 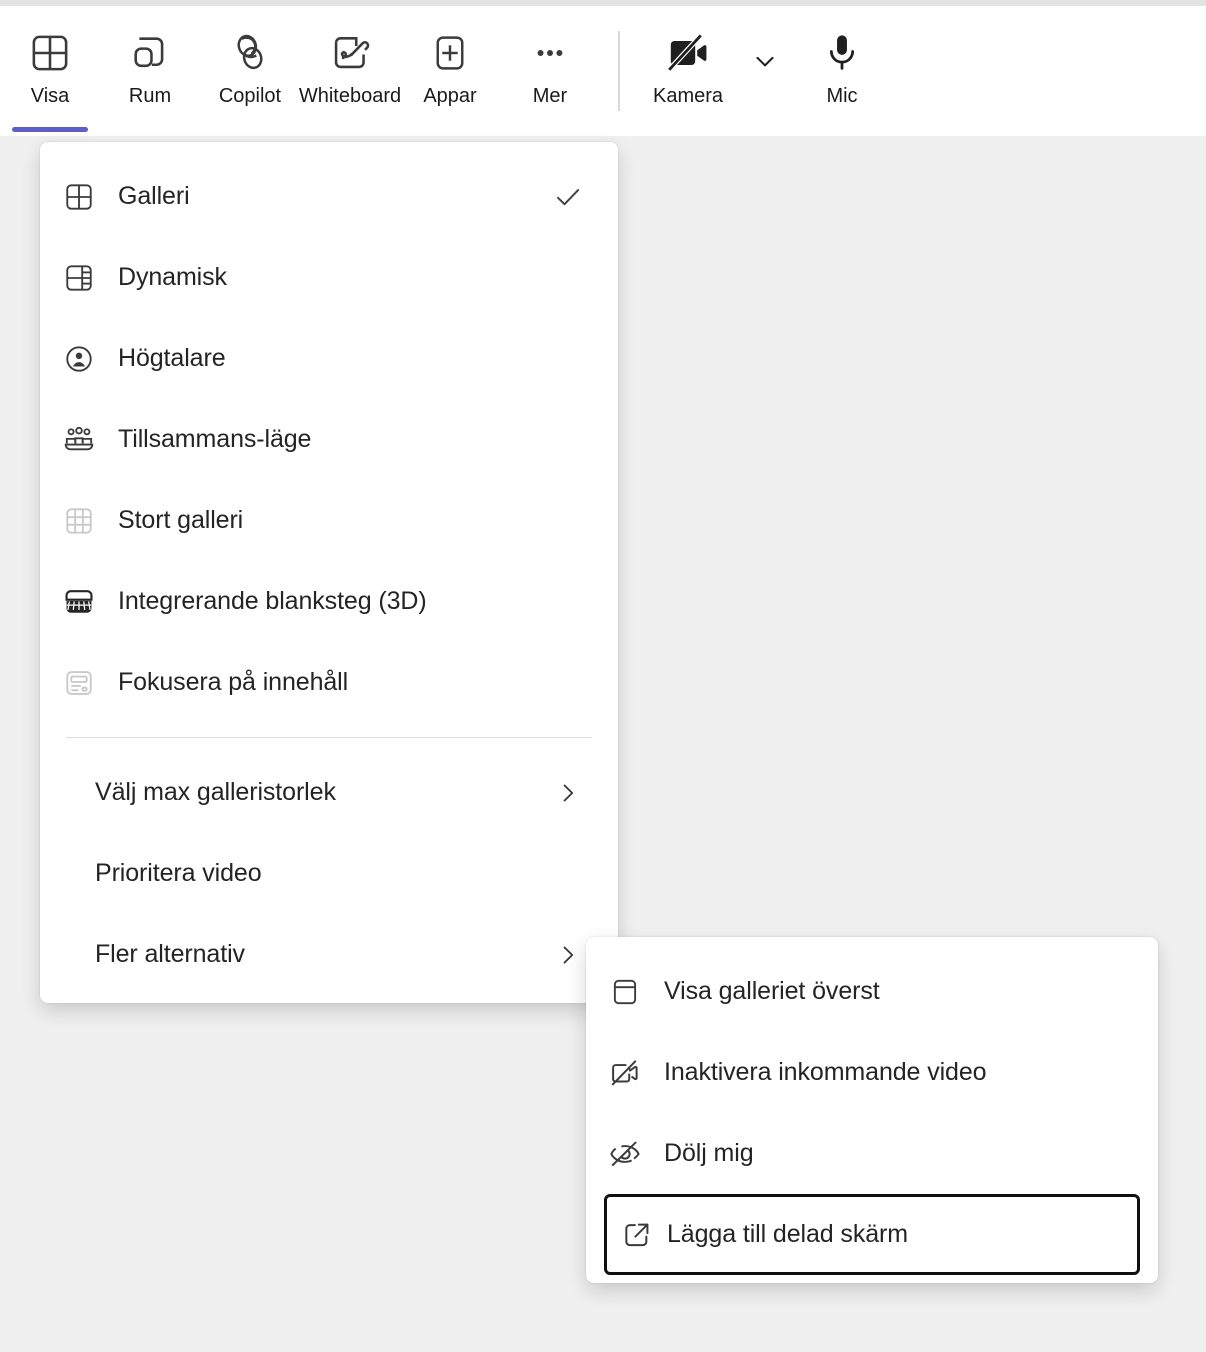 I want to click on rooms-icon, so click(x=150, y=53).